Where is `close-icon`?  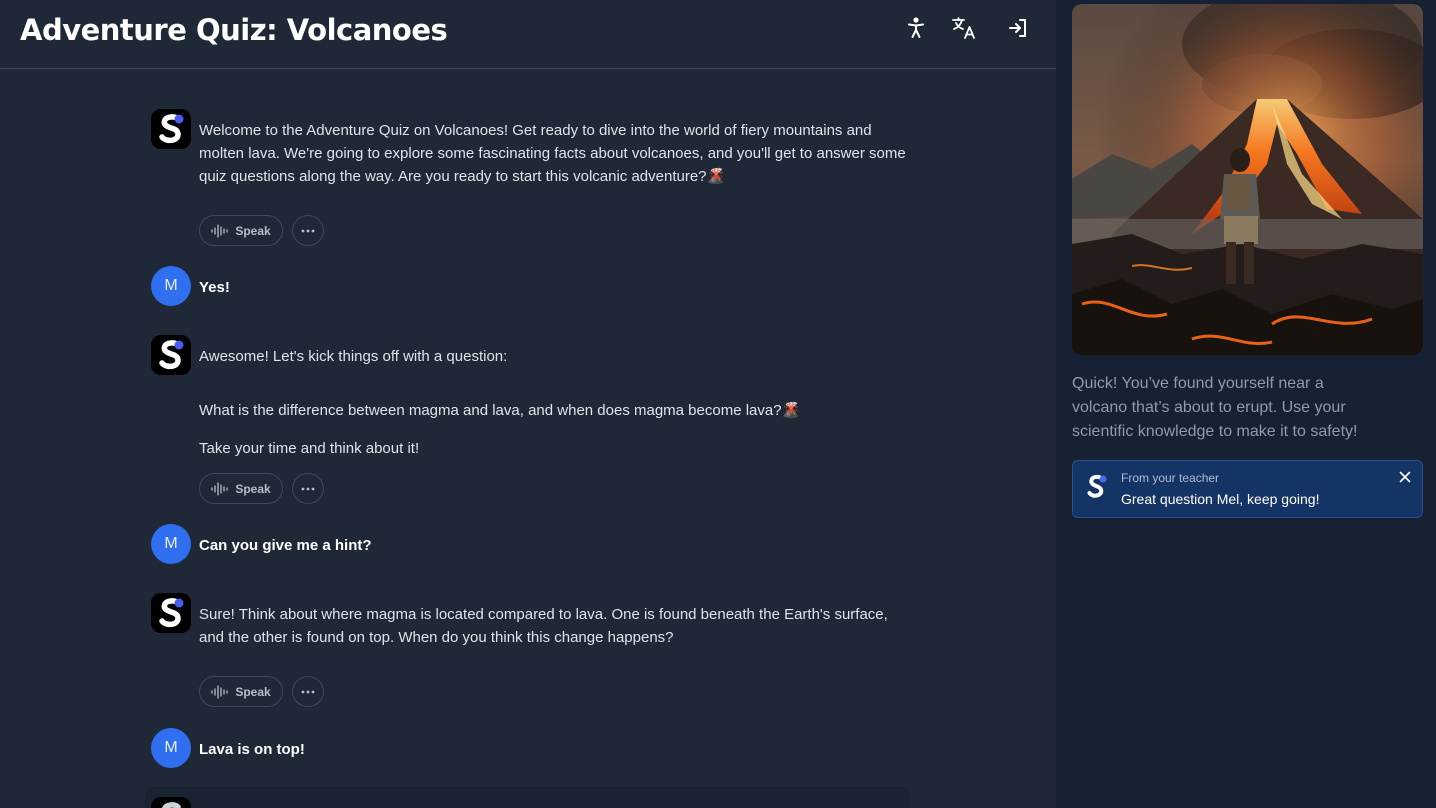 close-icon is located at coordinates (1405, 477).